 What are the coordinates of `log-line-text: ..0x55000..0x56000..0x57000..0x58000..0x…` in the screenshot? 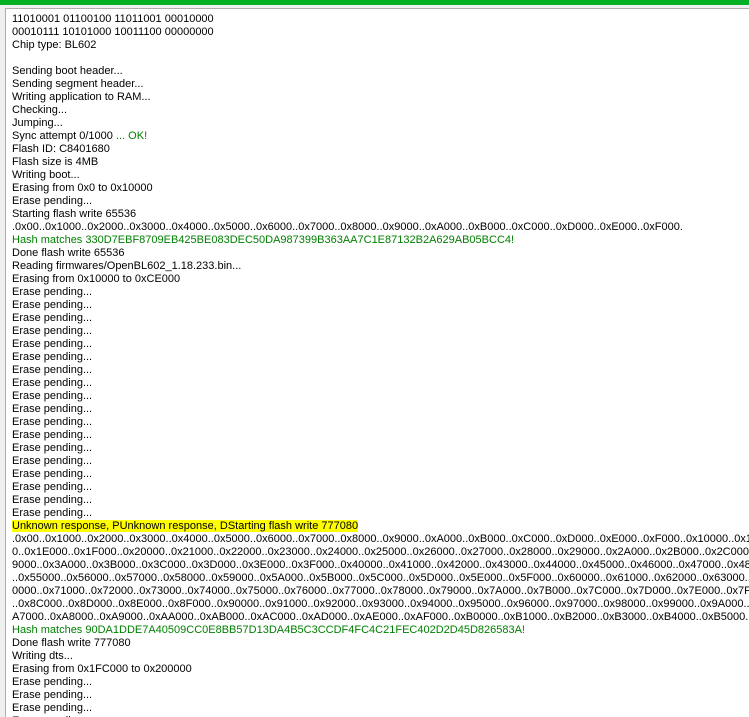 It's located at (380, 578).